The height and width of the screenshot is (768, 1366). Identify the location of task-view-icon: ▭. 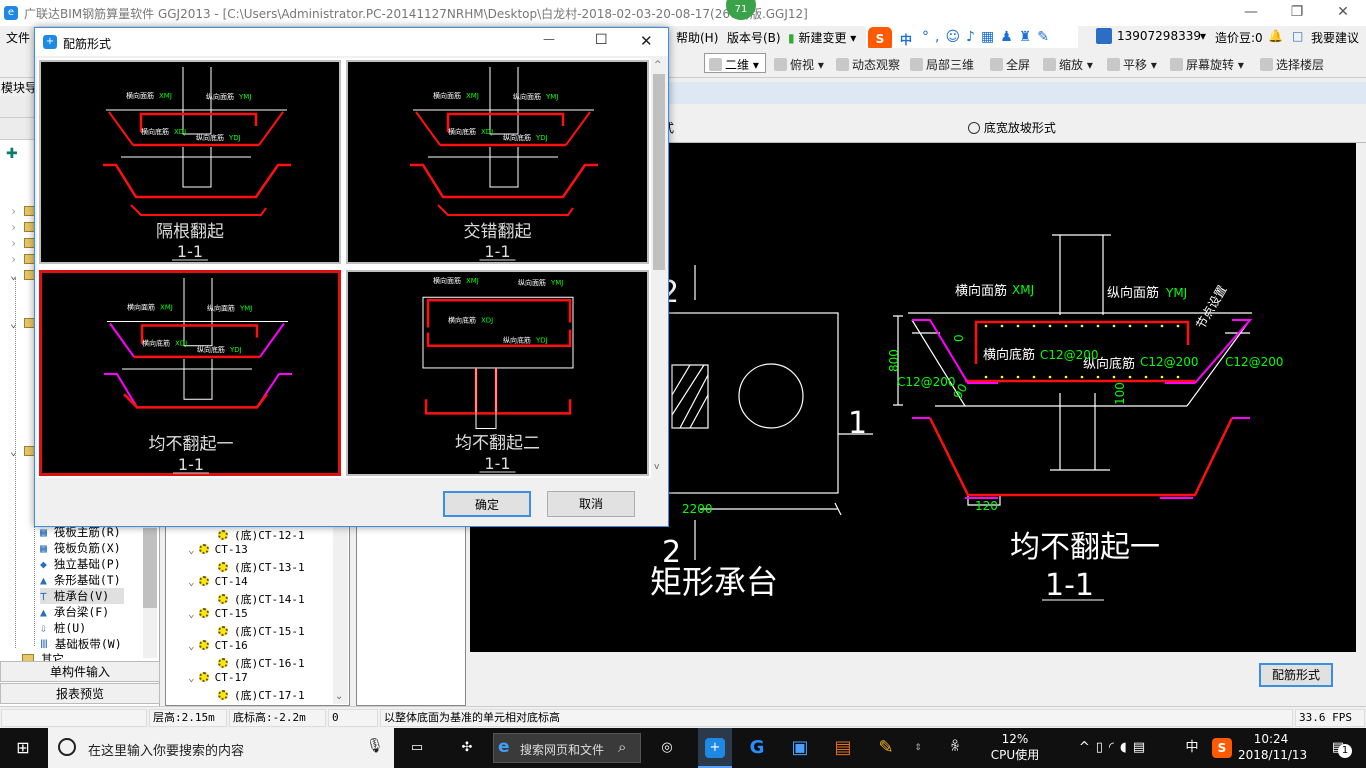
(417, 748).